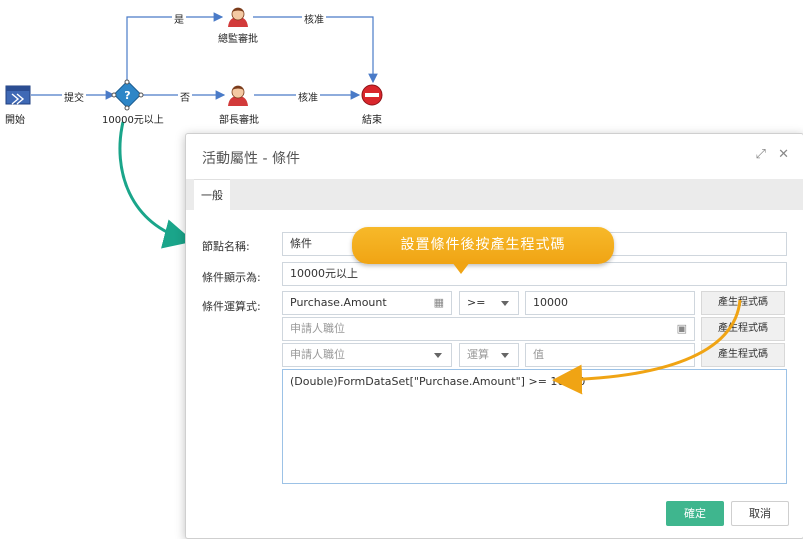 The width and height of the screenshot is (803, 539). What do you see at coordinates (488, 329) in the screenshot?
I see `applicant-position-field: 申請人職位 ▣` at bounding box center [488, 329].